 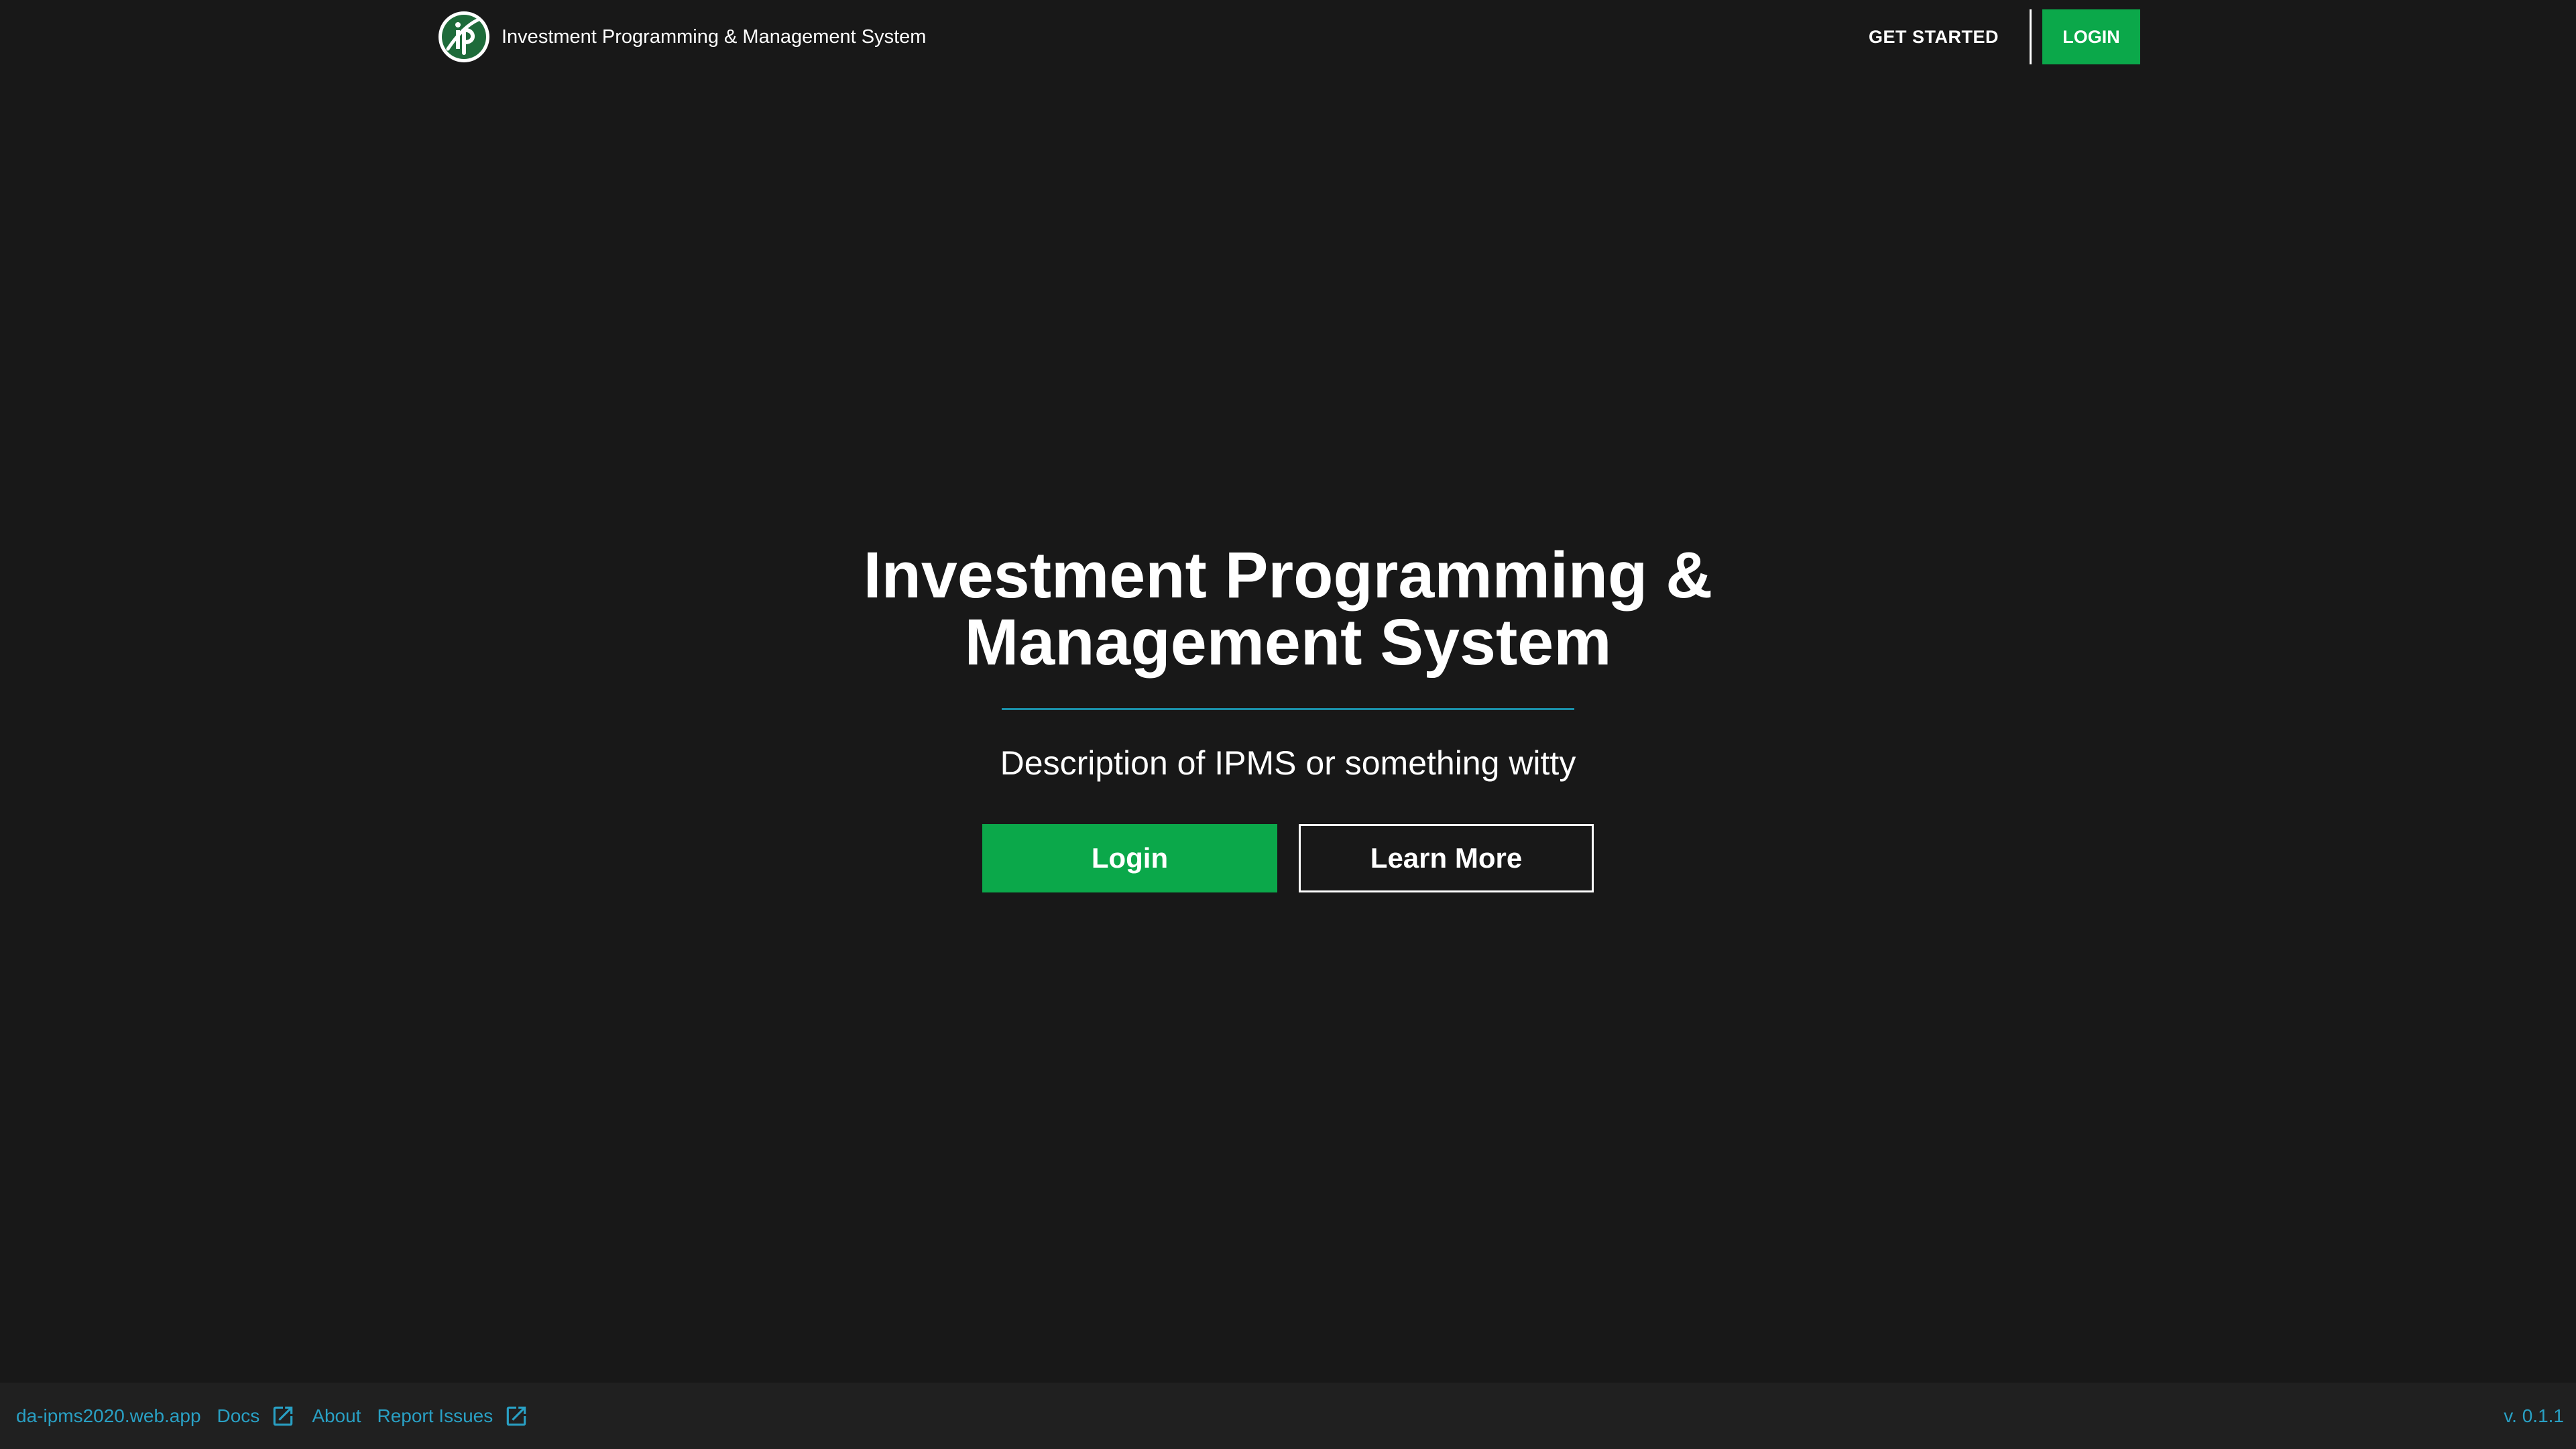 I want to click on hero-divider, so click(x=1288, y=709).